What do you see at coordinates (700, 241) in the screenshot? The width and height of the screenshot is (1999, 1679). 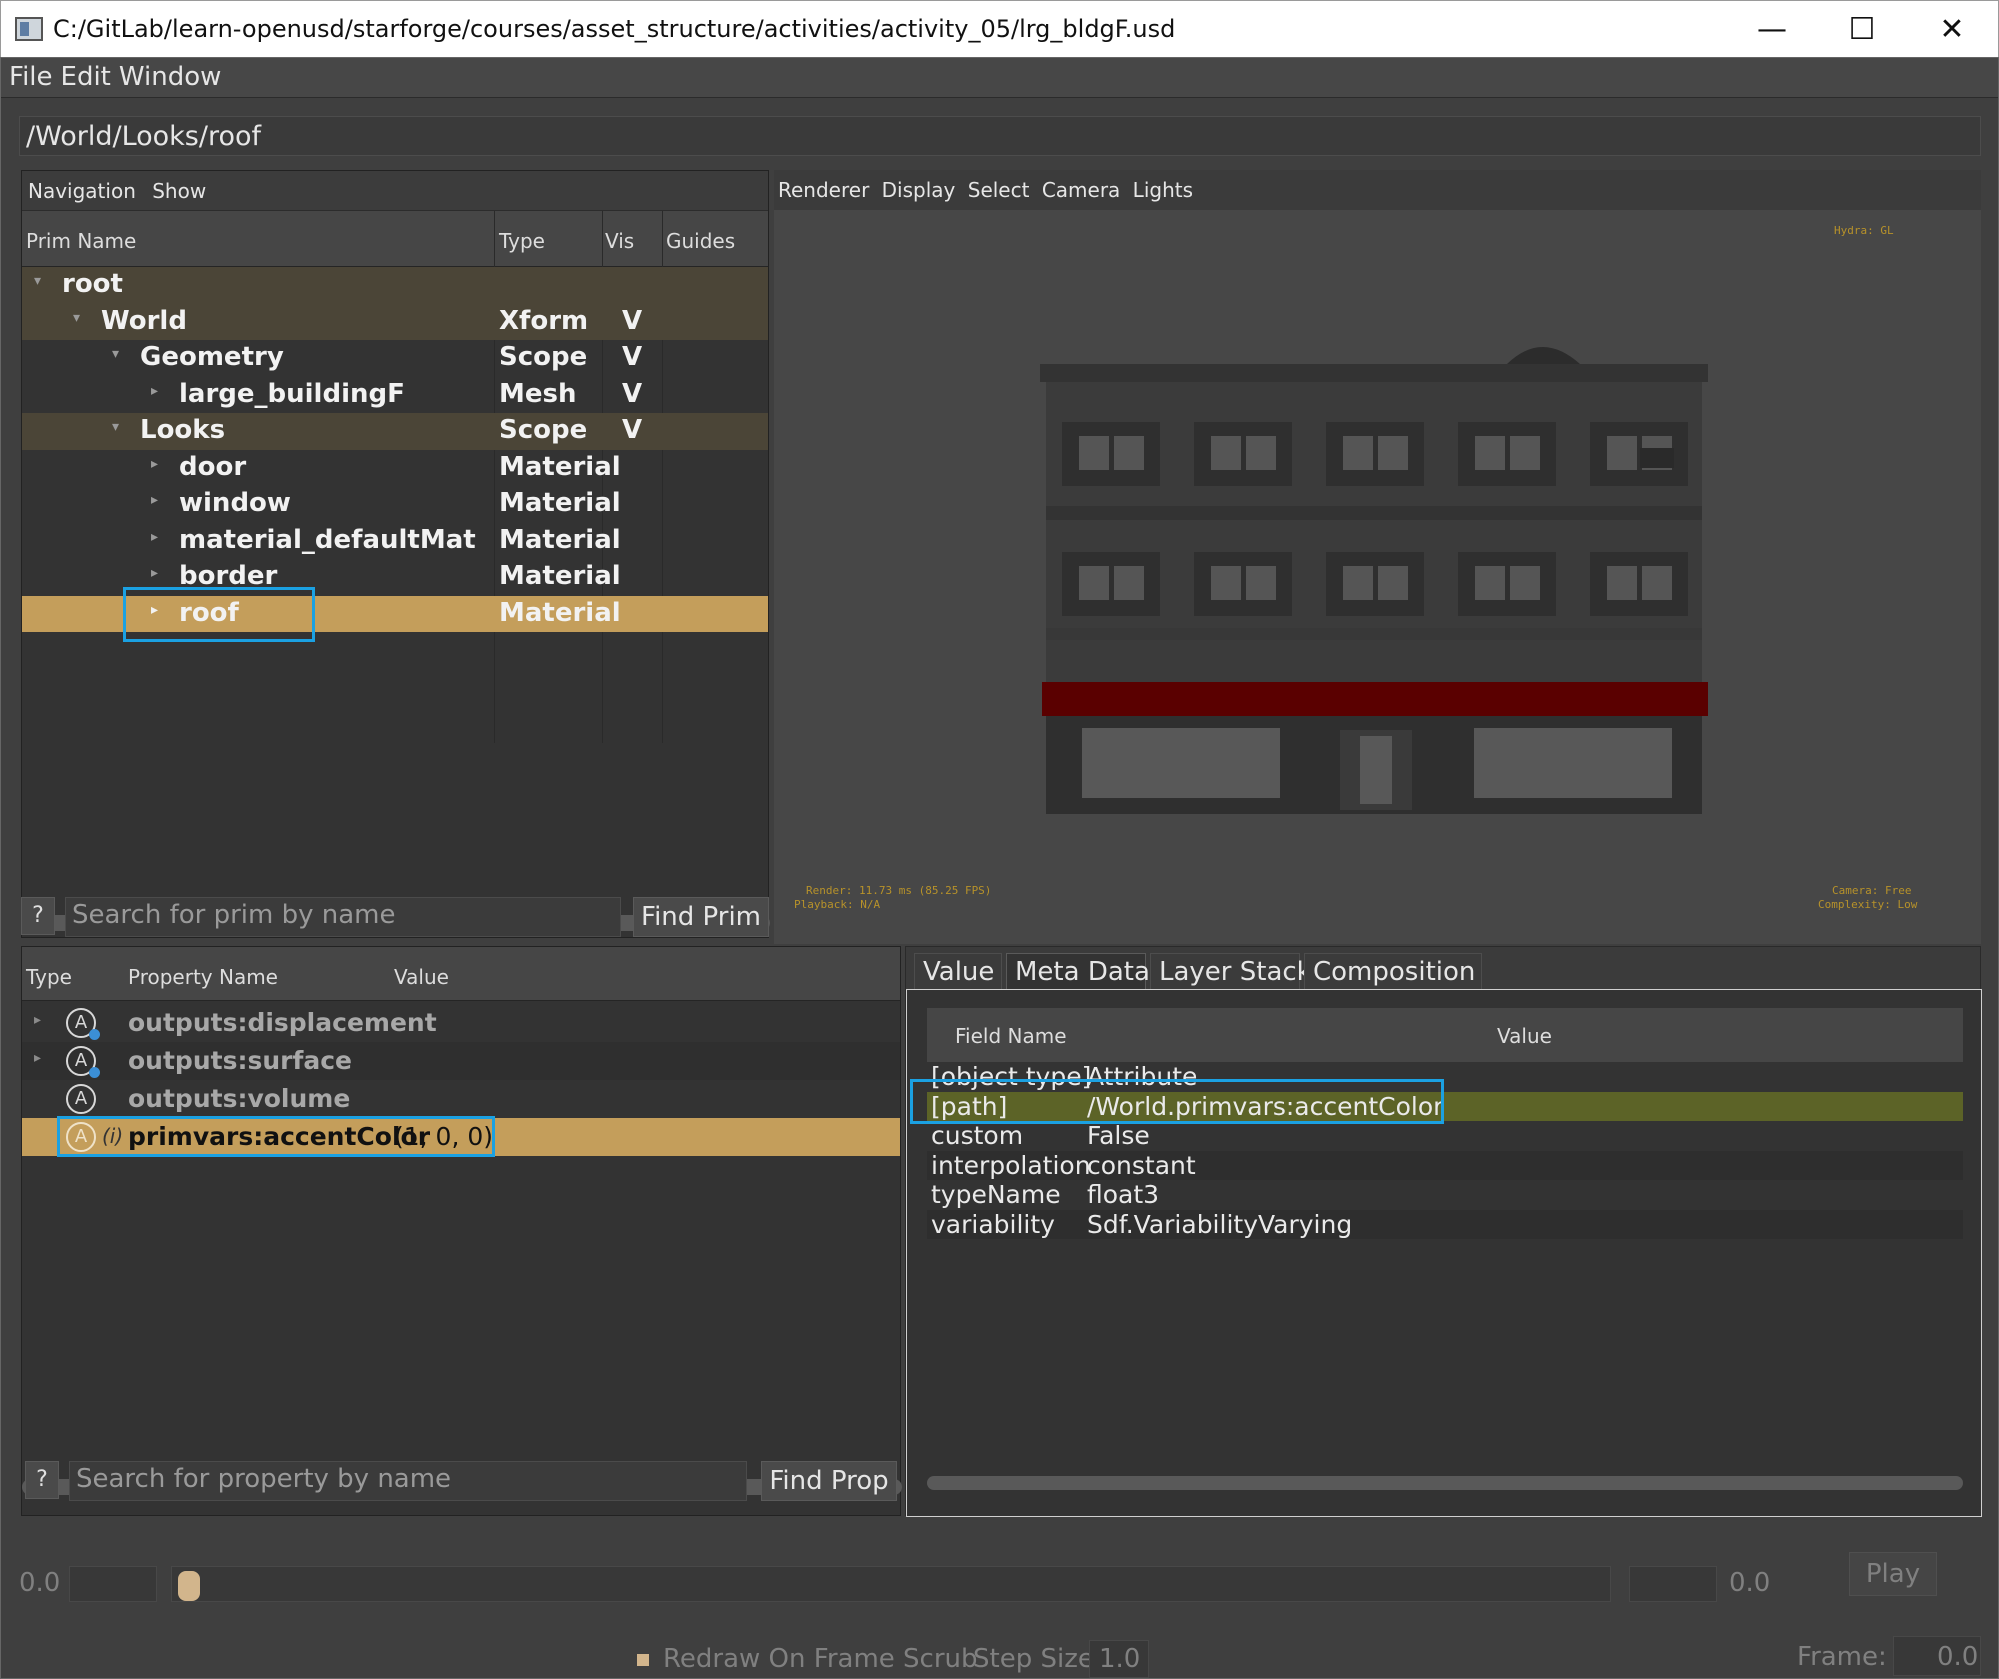 I see `column-guides: Guides` at bounding box center [700, 241].